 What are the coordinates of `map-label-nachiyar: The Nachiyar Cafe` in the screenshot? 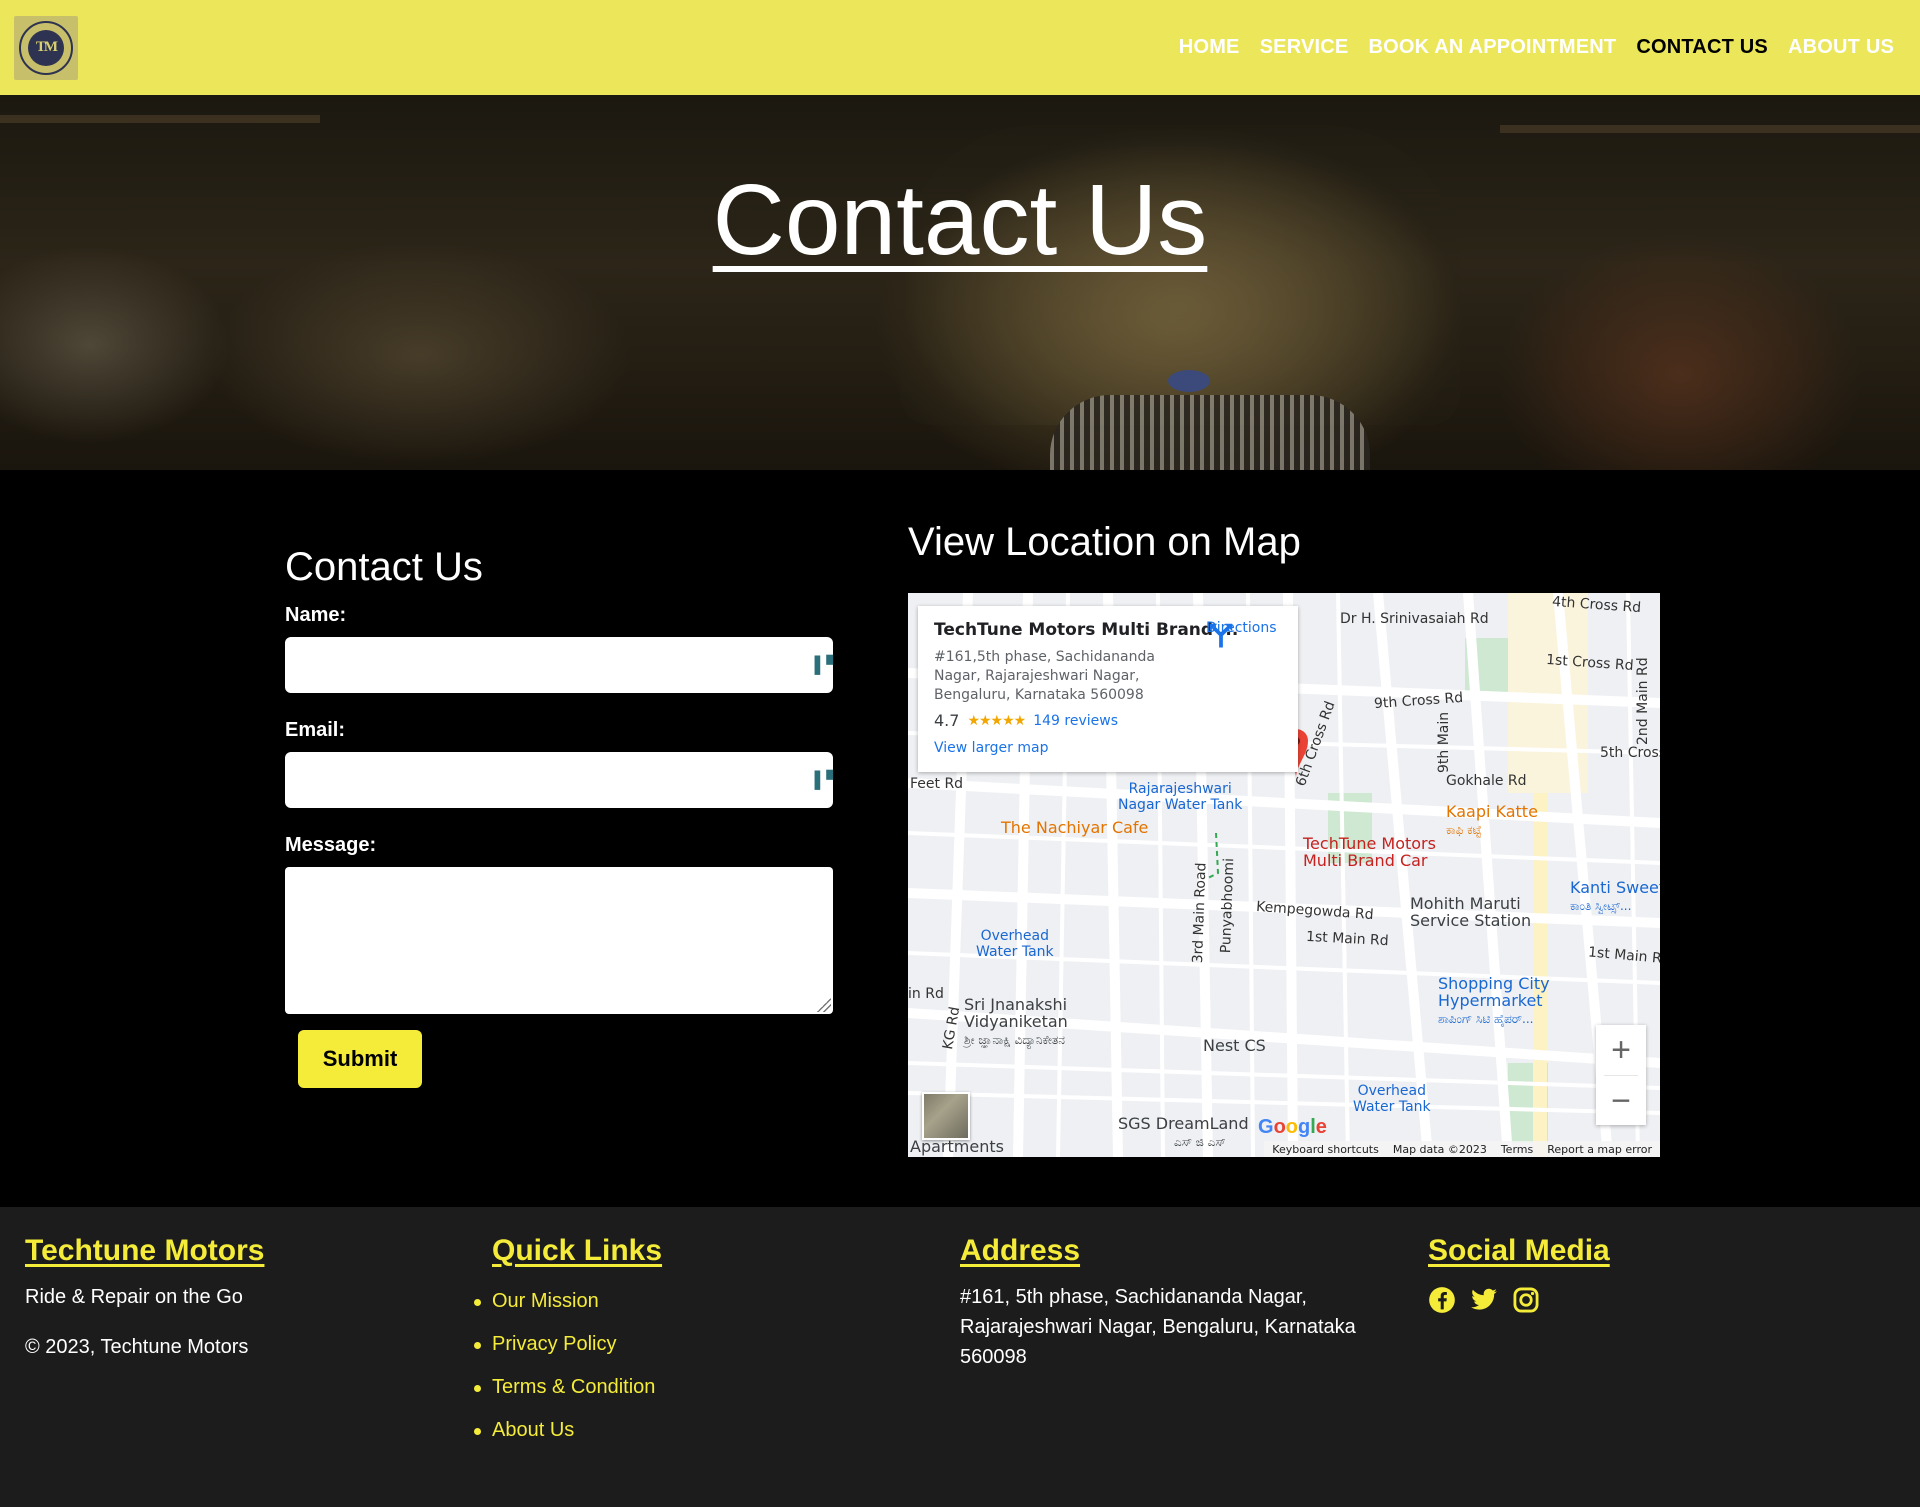 It's located at (1074, 827).